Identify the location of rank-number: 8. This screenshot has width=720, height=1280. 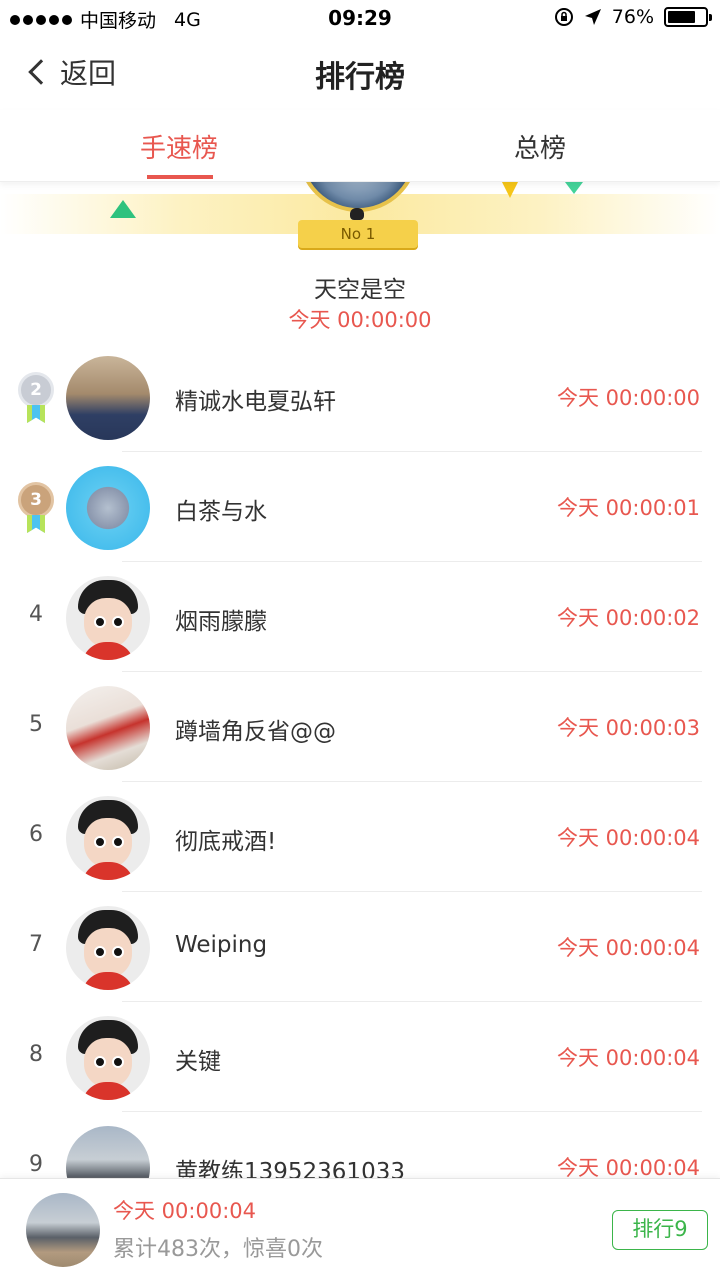
(36, 1054).